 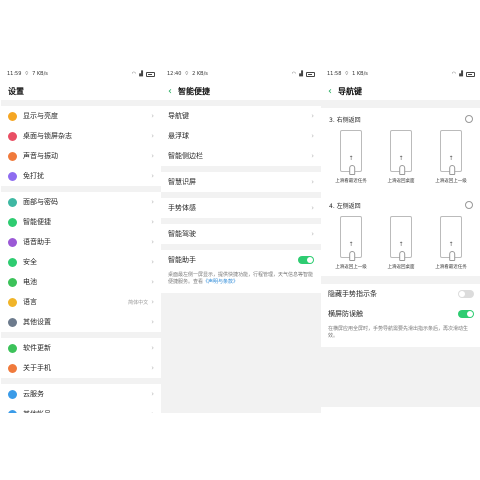 I want to click on settings-item-label: 云服务, so click(x=33, y=394).